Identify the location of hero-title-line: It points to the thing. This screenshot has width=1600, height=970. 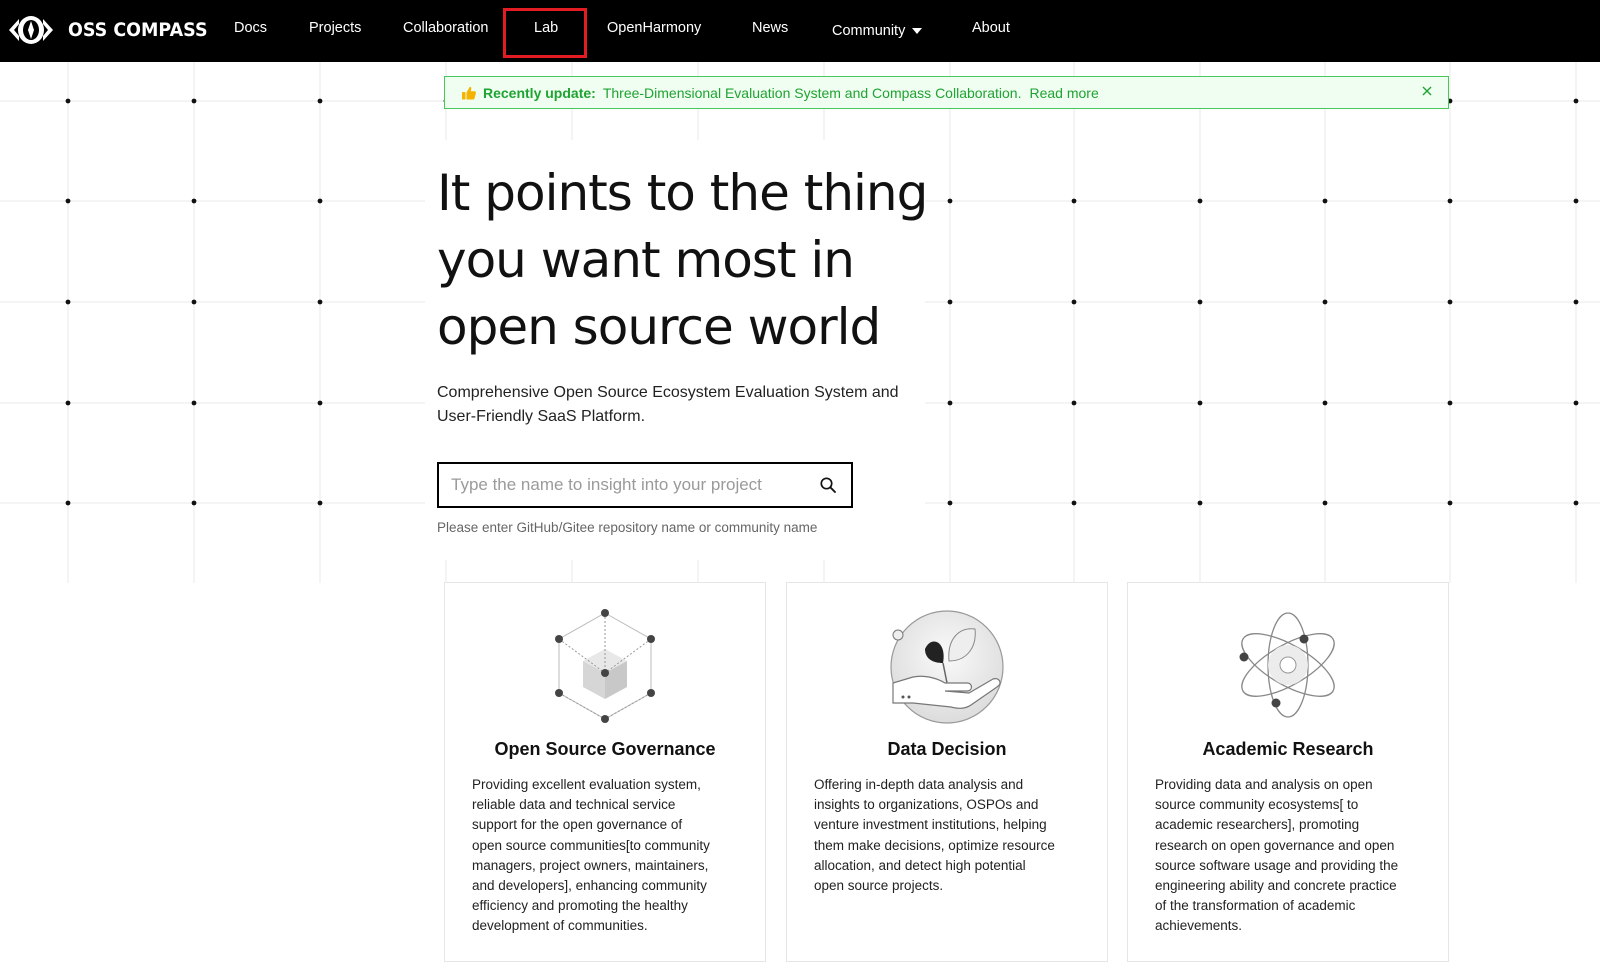
(682, 193).